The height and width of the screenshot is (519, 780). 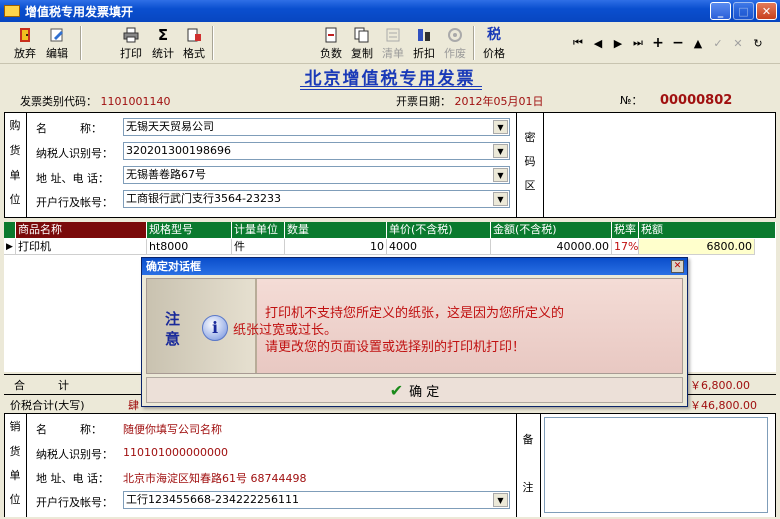 What do you see at coordinates (331, 53) in the screenshot?
I see `negative-label: 负数` at bounding box center [331, 53].